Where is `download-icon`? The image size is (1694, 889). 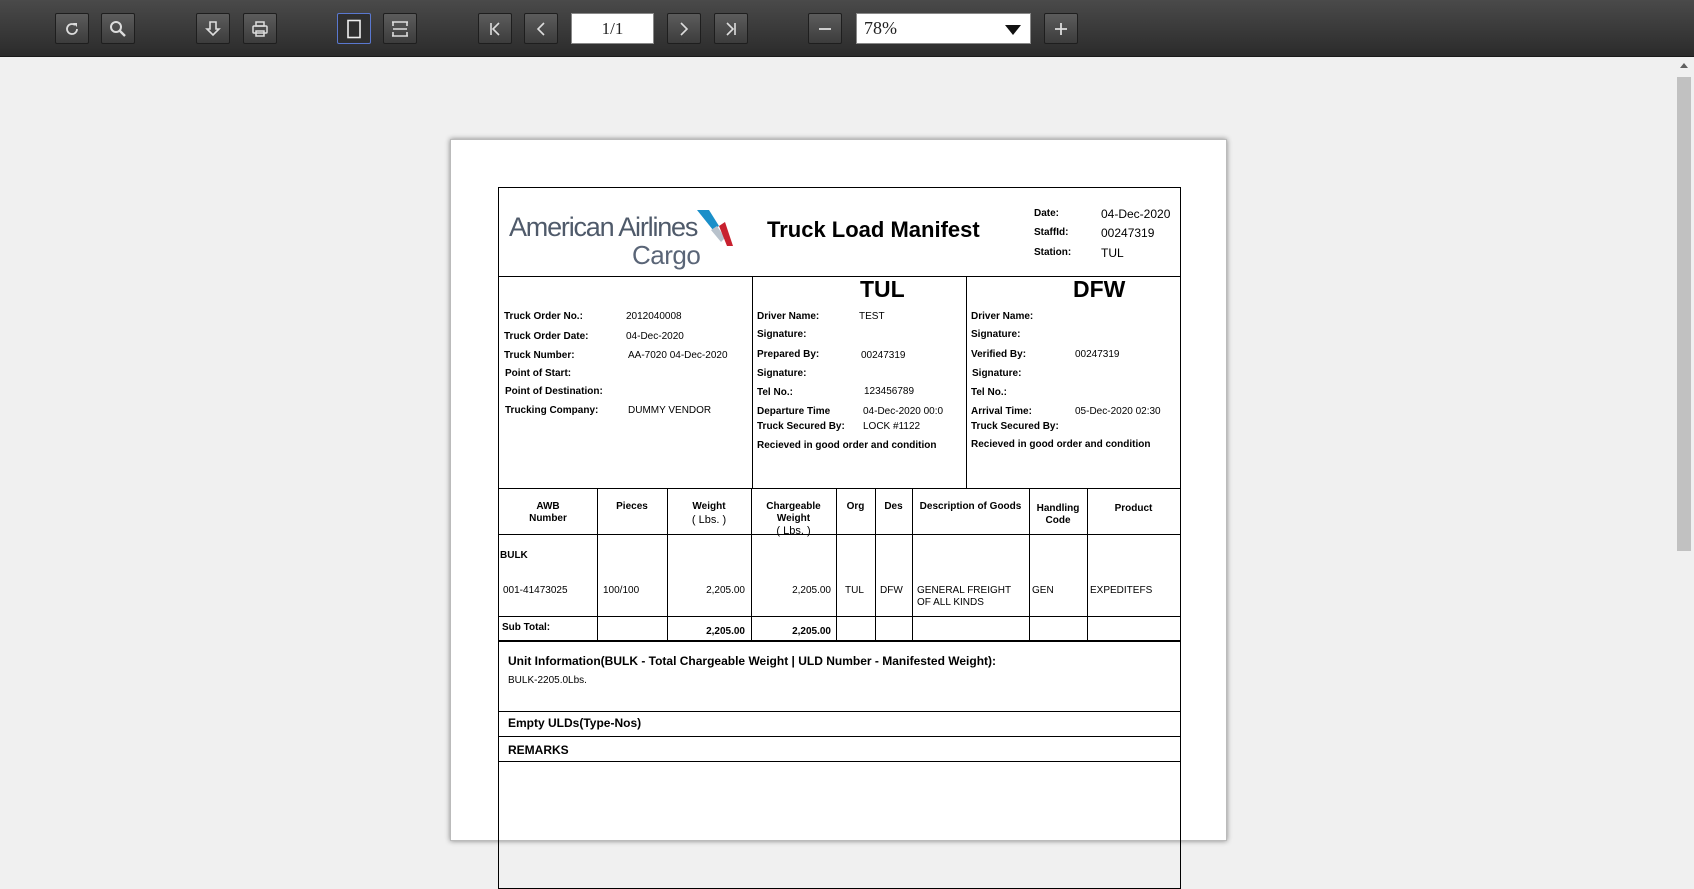 download-icon is located at coordinates (213, 28).